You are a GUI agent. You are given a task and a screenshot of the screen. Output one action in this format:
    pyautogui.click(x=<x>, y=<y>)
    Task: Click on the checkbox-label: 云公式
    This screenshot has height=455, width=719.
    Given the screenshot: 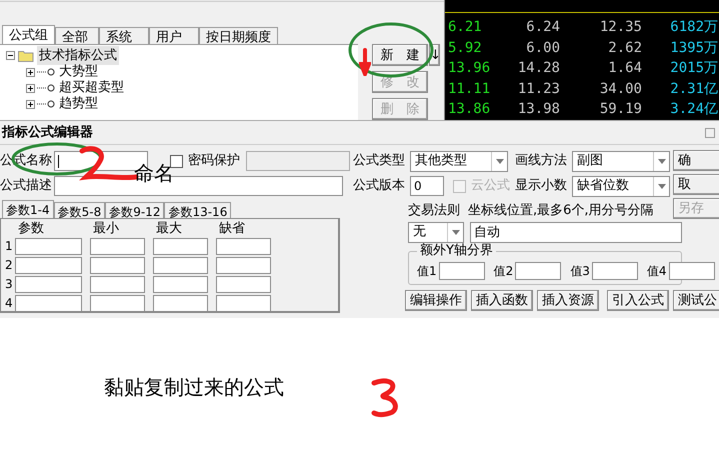 What is the action you would take?
    pyautogui.click(x=490, y=186)
    